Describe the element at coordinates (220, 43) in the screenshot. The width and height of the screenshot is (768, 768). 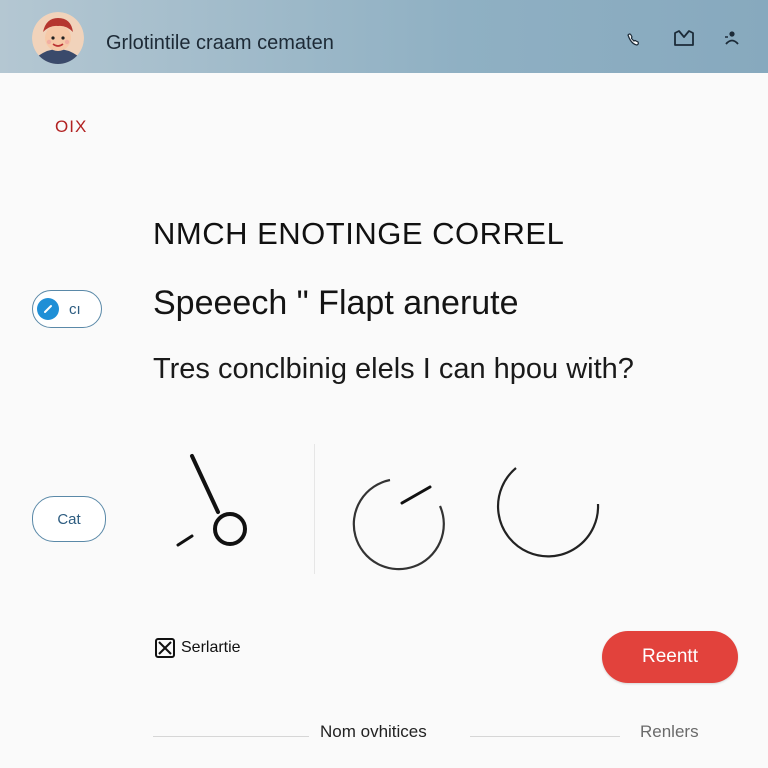
I see `app-title: Grlotintile craam cematen` at that location.